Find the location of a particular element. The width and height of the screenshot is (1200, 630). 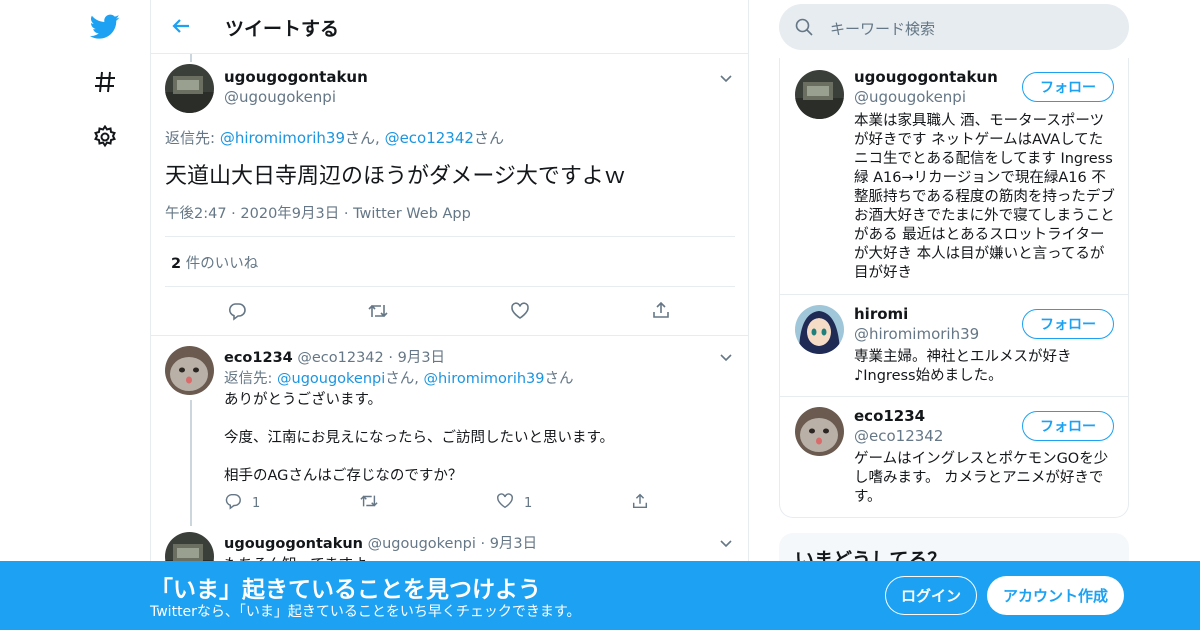

tweet-header: eco1234 @eco12342 · 9月3日 is located at coordinates (335, 358).